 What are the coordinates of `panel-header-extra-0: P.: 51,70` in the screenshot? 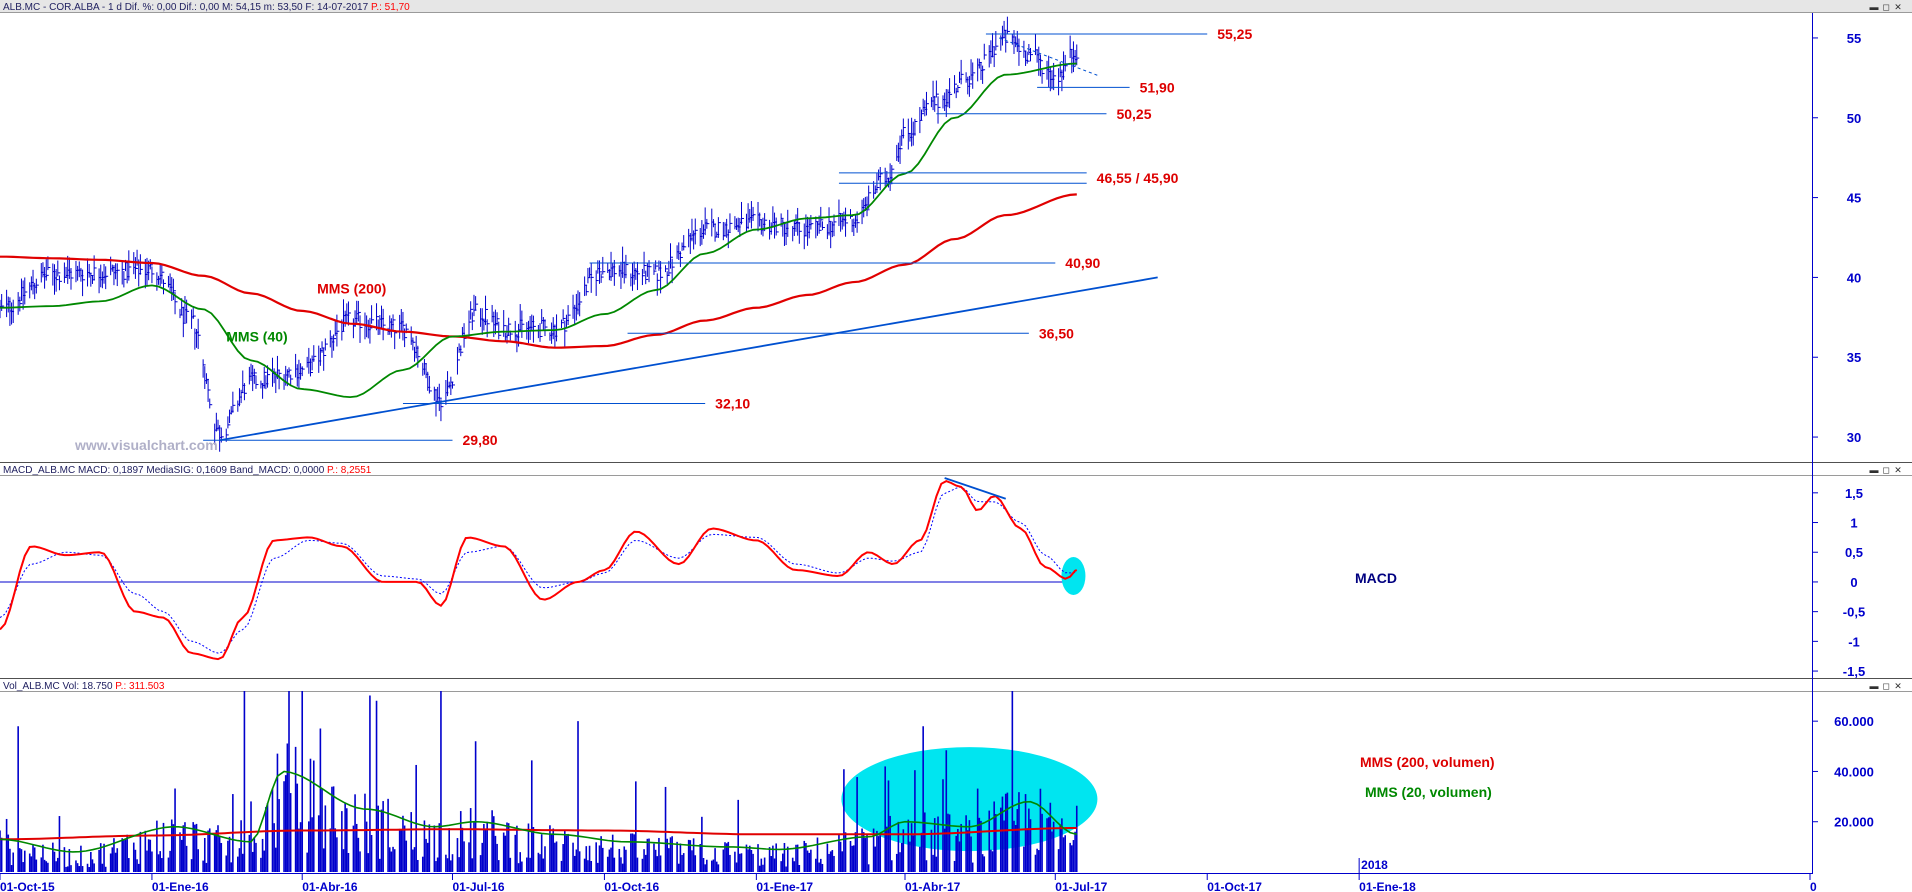 It's located at (390, 7).